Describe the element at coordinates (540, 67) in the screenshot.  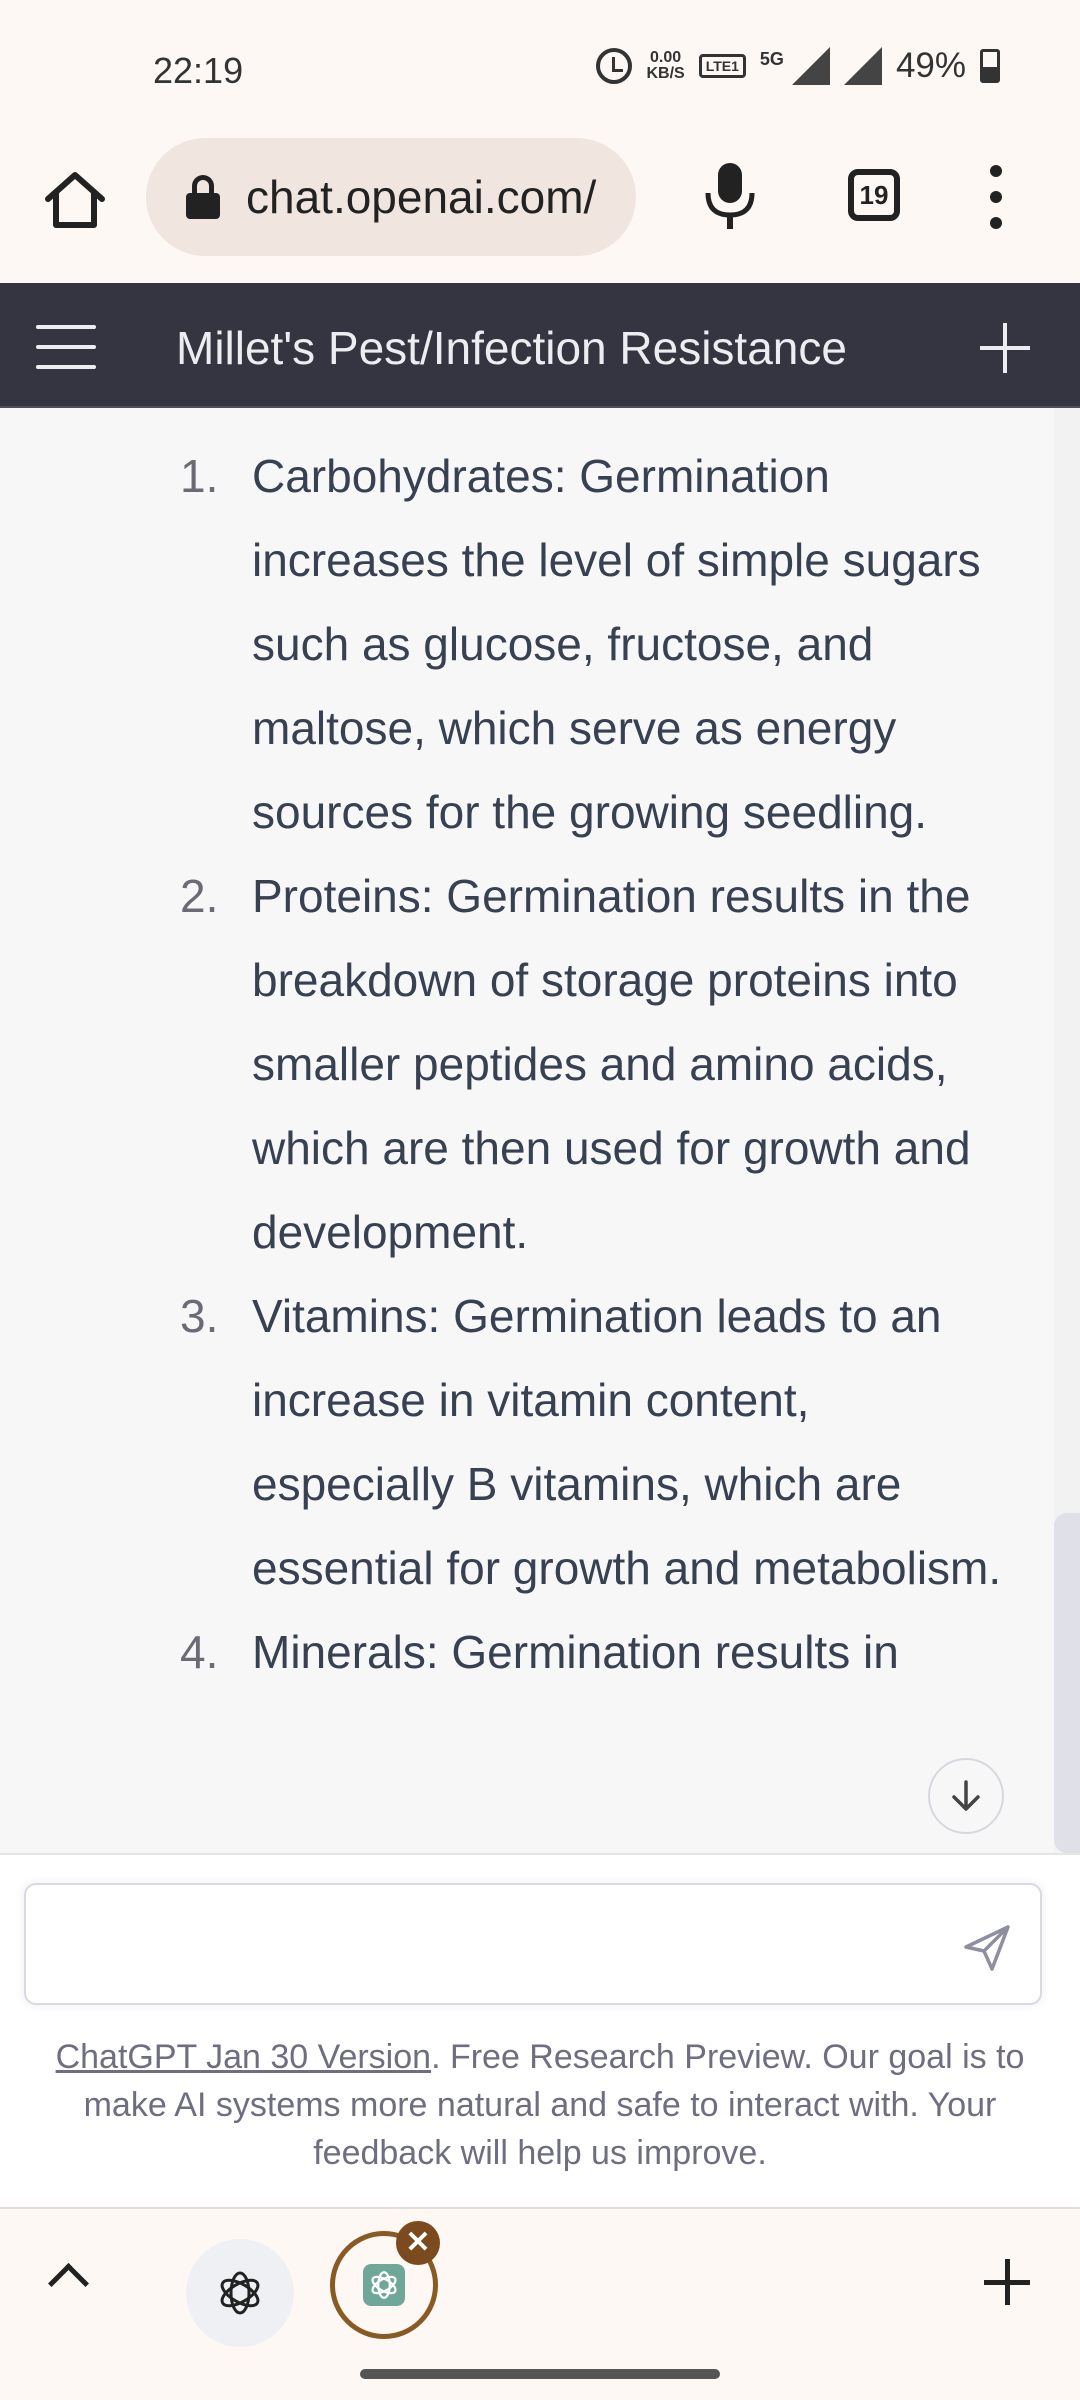
I see `status-bar: 22:19 0.00 KB/S LTE1 5G 49%` at that location.